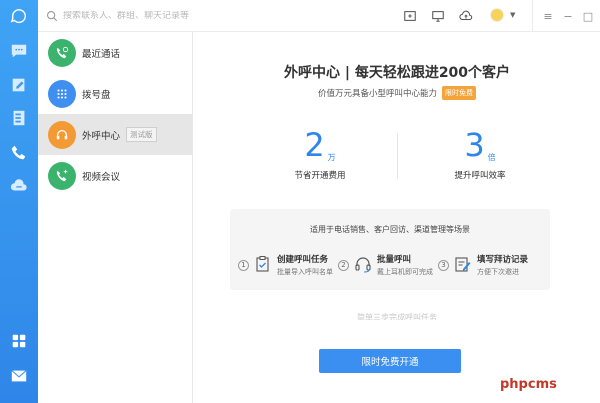 This screenshot has width=600, height=403. I want to click on monitor-icon, so click(438, 16).